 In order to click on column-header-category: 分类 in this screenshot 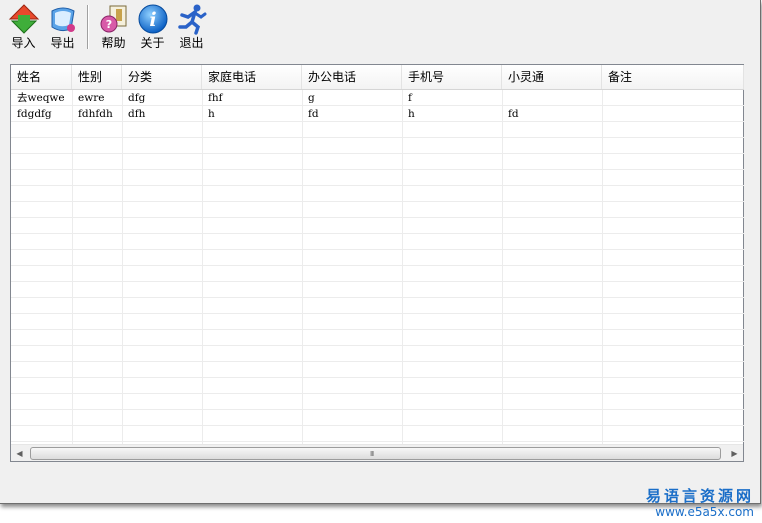, I will do `click(162, 77)`.